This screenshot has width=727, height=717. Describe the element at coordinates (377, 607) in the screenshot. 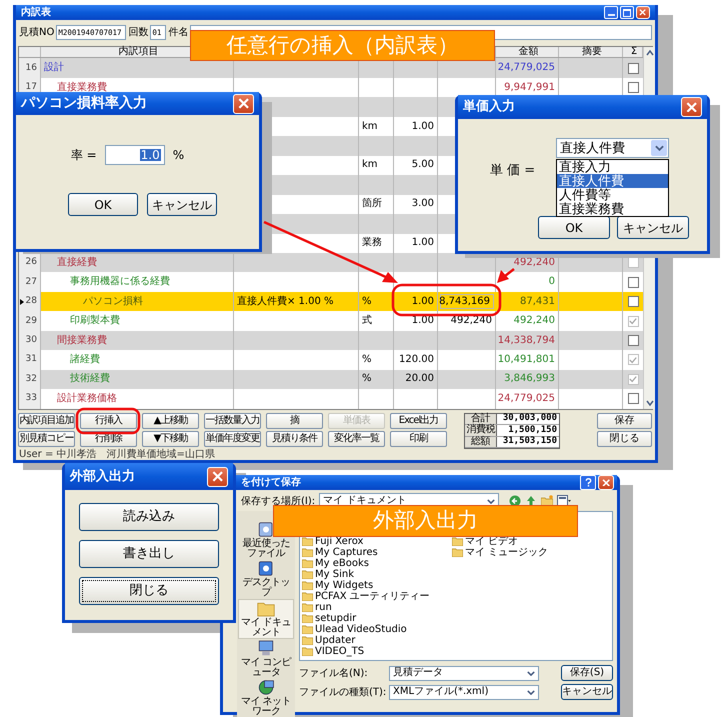

I see `folder-item: run` at that location.